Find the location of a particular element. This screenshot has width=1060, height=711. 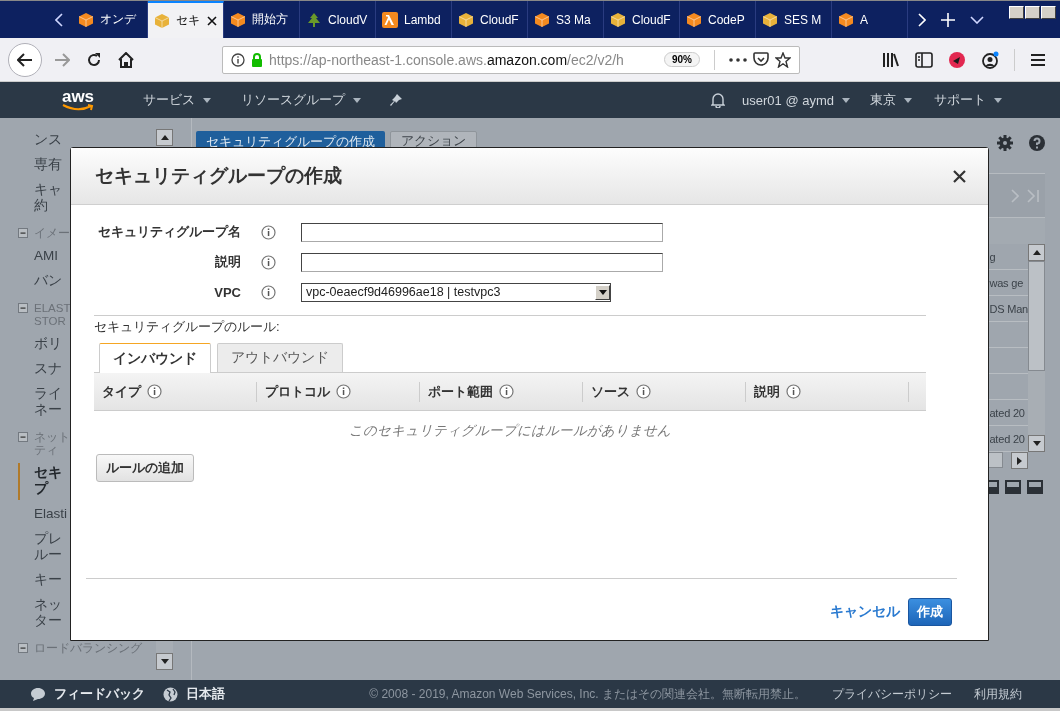

table-cell: DS Man is located at coordinates (1008, 308).